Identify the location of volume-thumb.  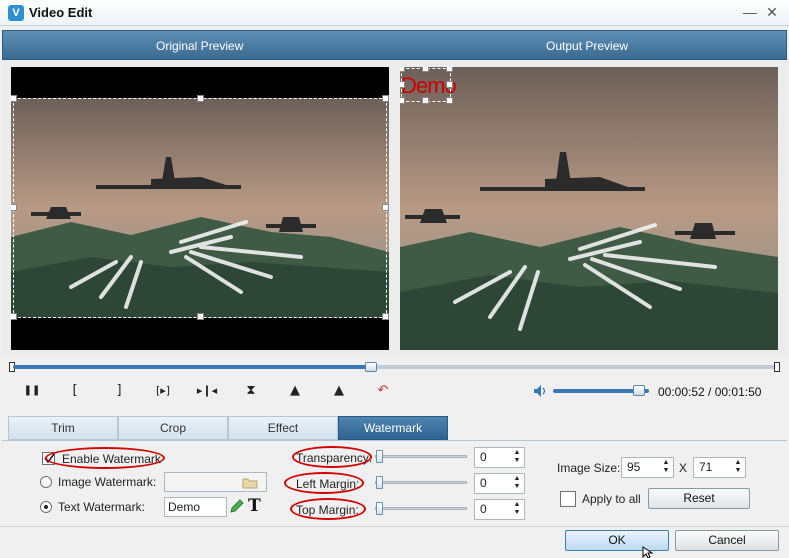
(639, 390).